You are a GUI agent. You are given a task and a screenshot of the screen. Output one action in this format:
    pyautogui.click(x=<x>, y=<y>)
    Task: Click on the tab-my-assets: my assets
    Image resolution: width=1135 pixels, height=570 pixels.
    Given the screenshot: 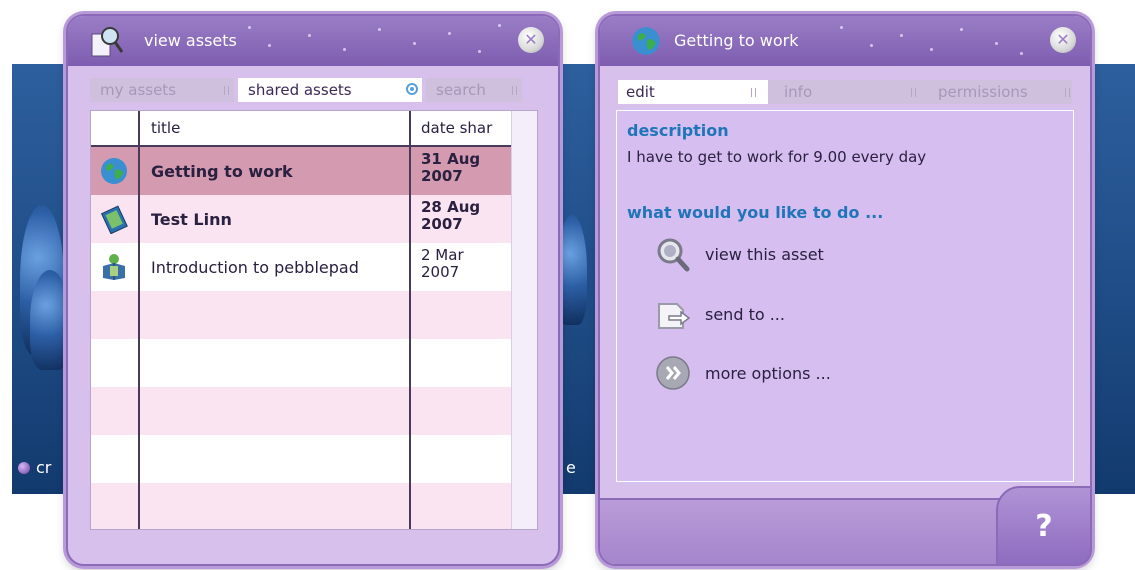 What is the action you would take?
    pyautogui.click(x=162, y=90)
    